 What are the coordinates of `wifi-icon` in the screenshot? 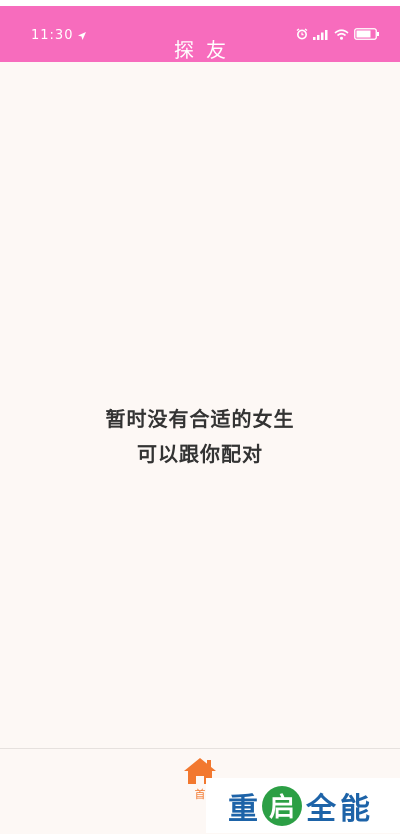 It's located at (341, 34).